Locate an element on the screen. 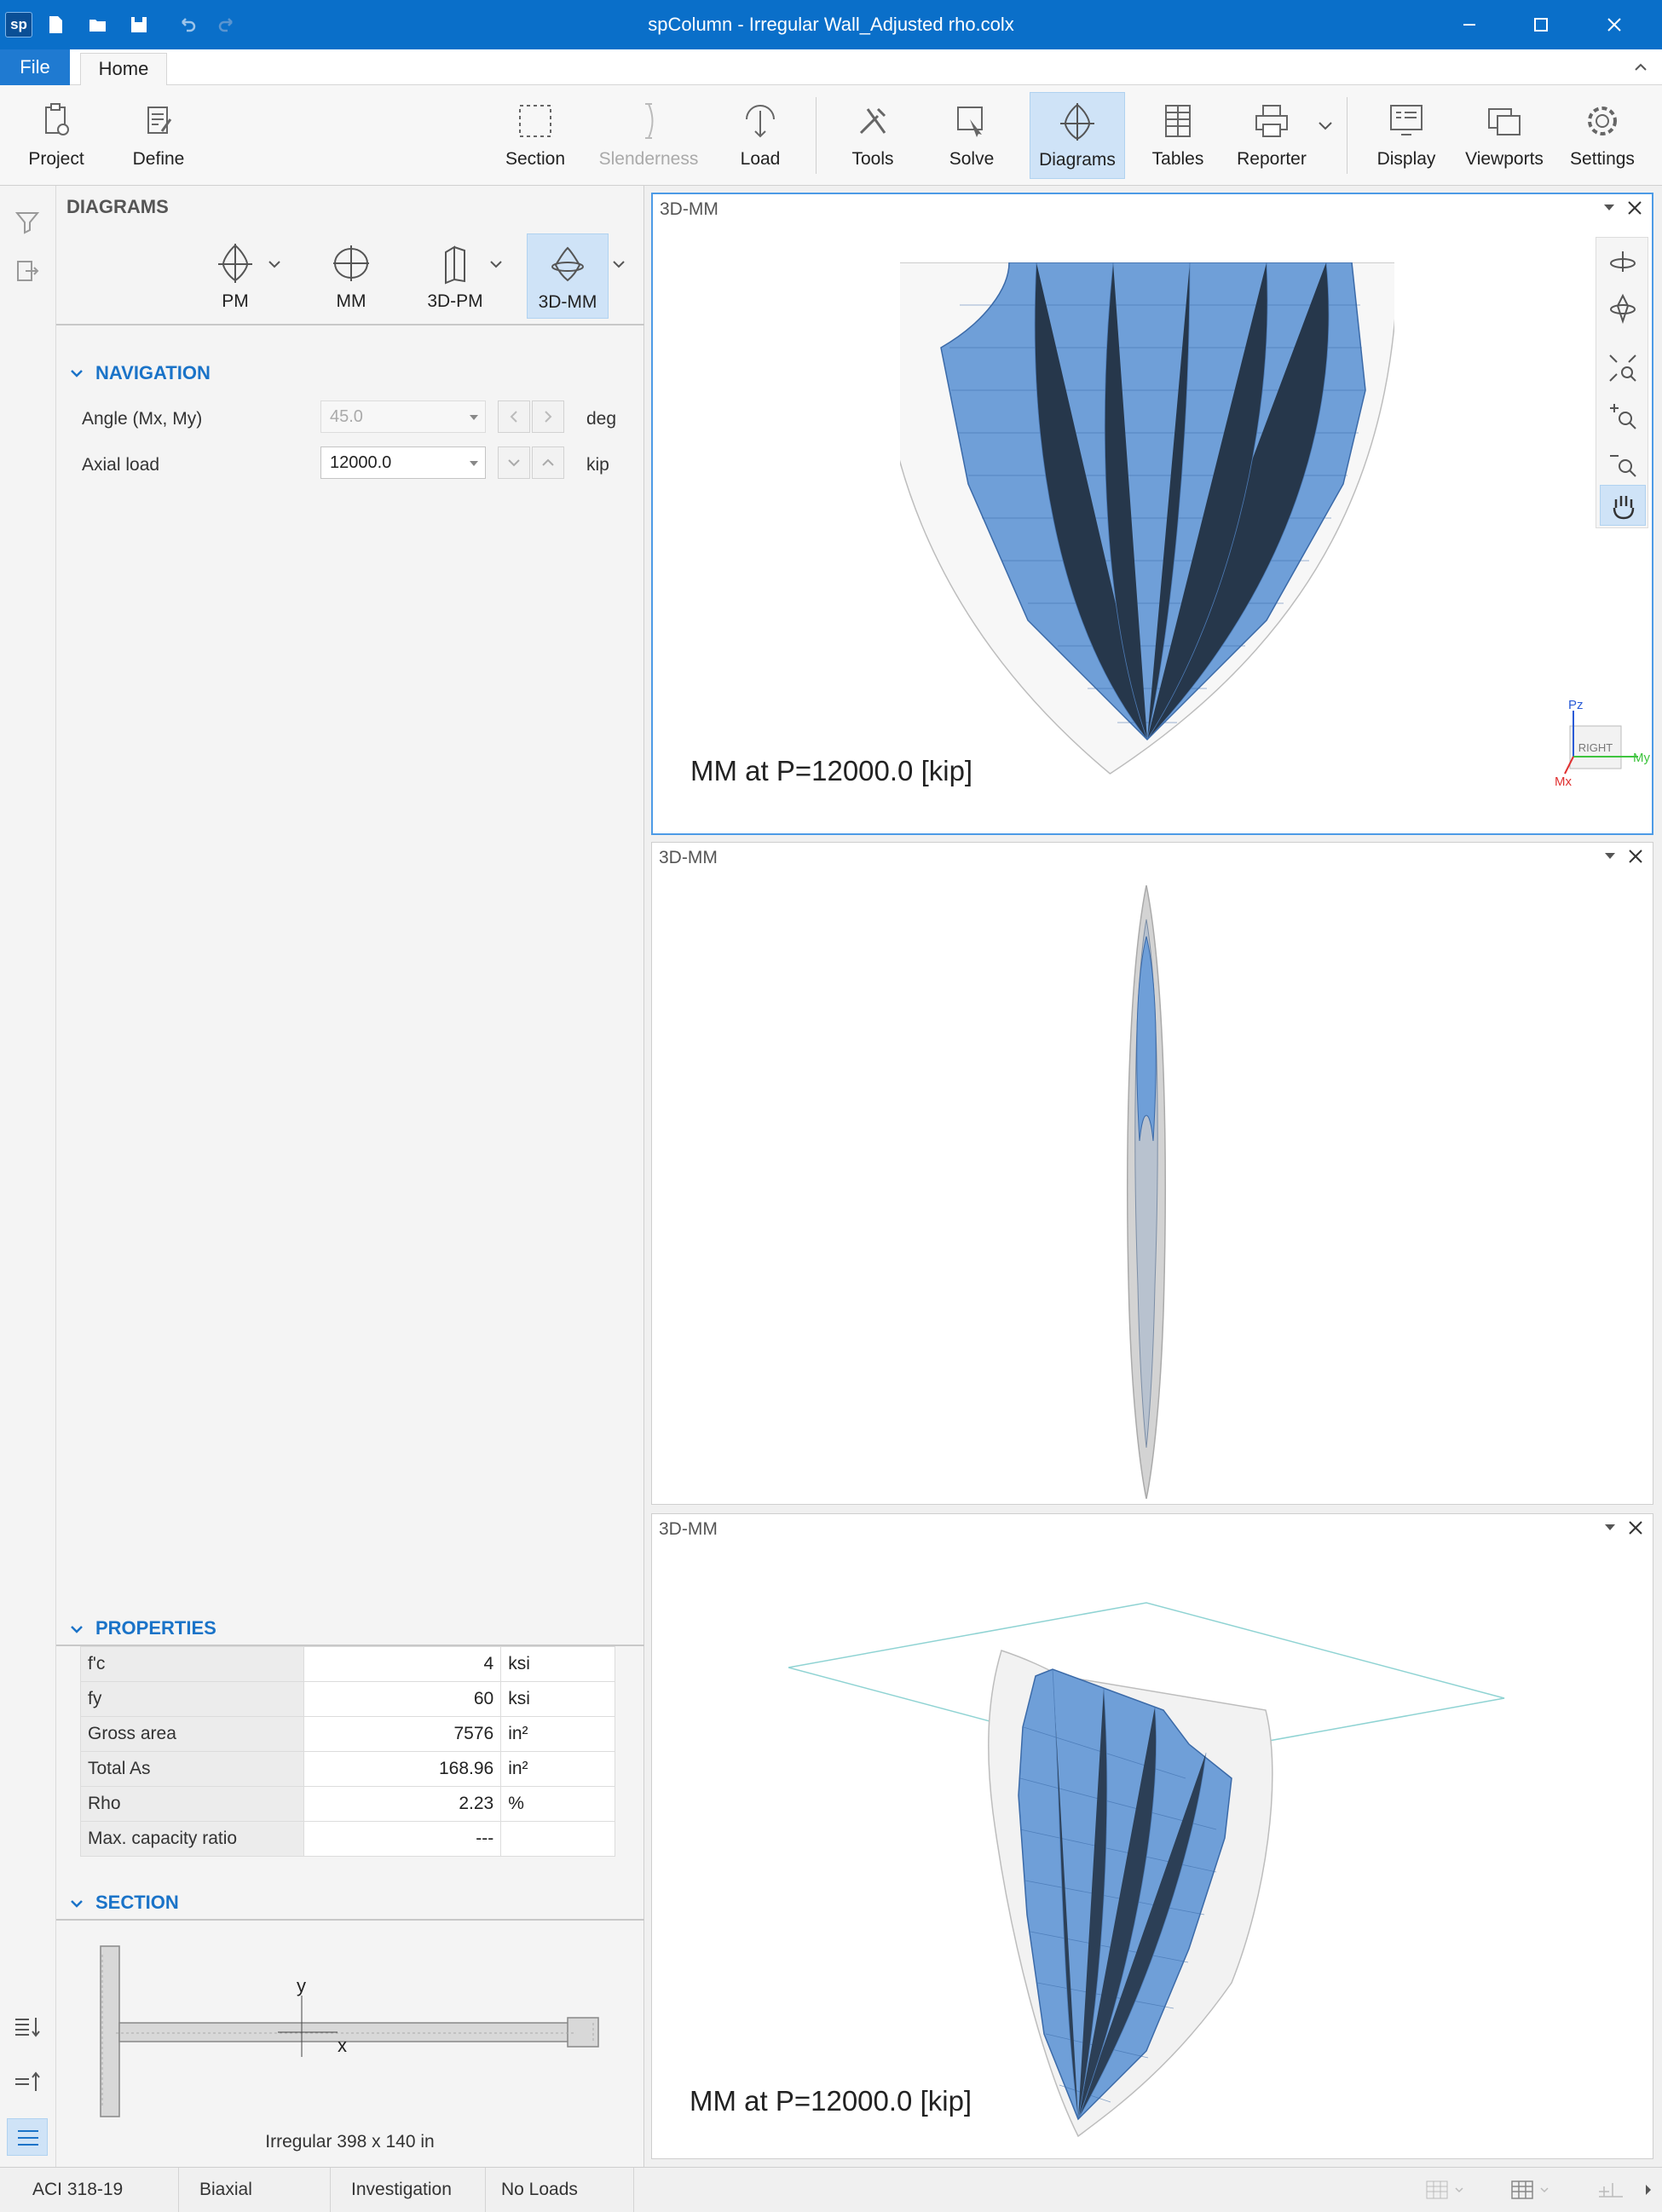  tab-home: Home is located at coordinates (123, 69).